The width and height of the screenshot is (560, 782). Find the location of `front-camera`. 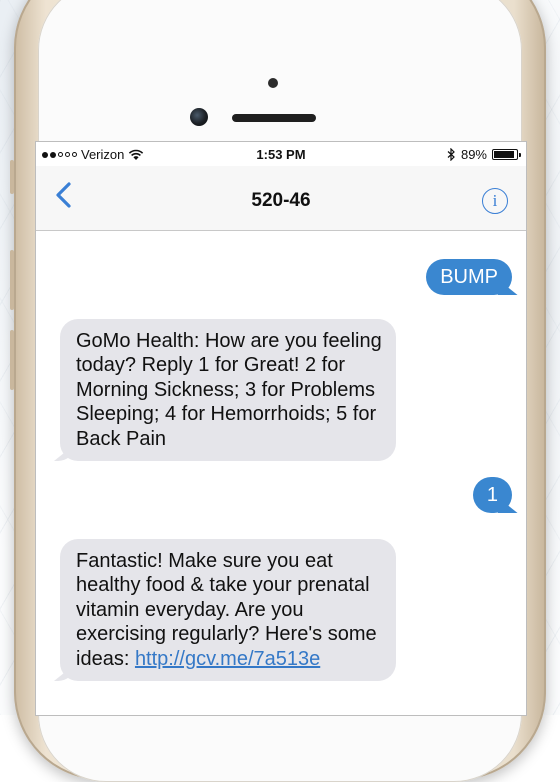

front-camera is located at coordinates (199, 117).